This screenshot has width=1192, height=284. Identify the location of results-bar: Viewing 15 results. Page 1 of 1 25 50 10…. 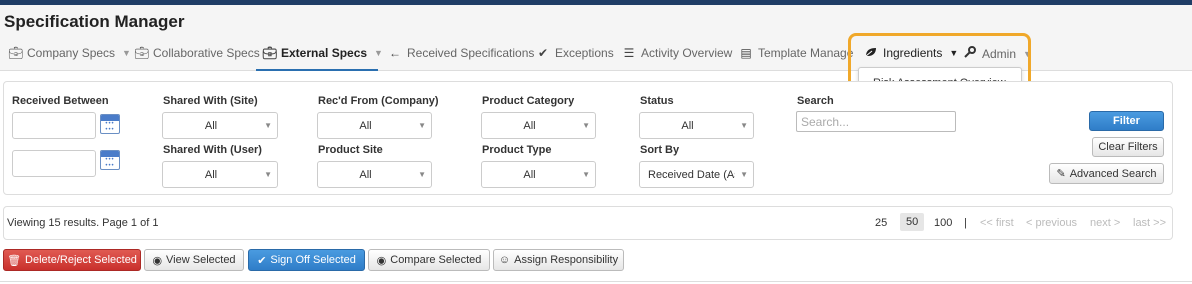
(588, 223).